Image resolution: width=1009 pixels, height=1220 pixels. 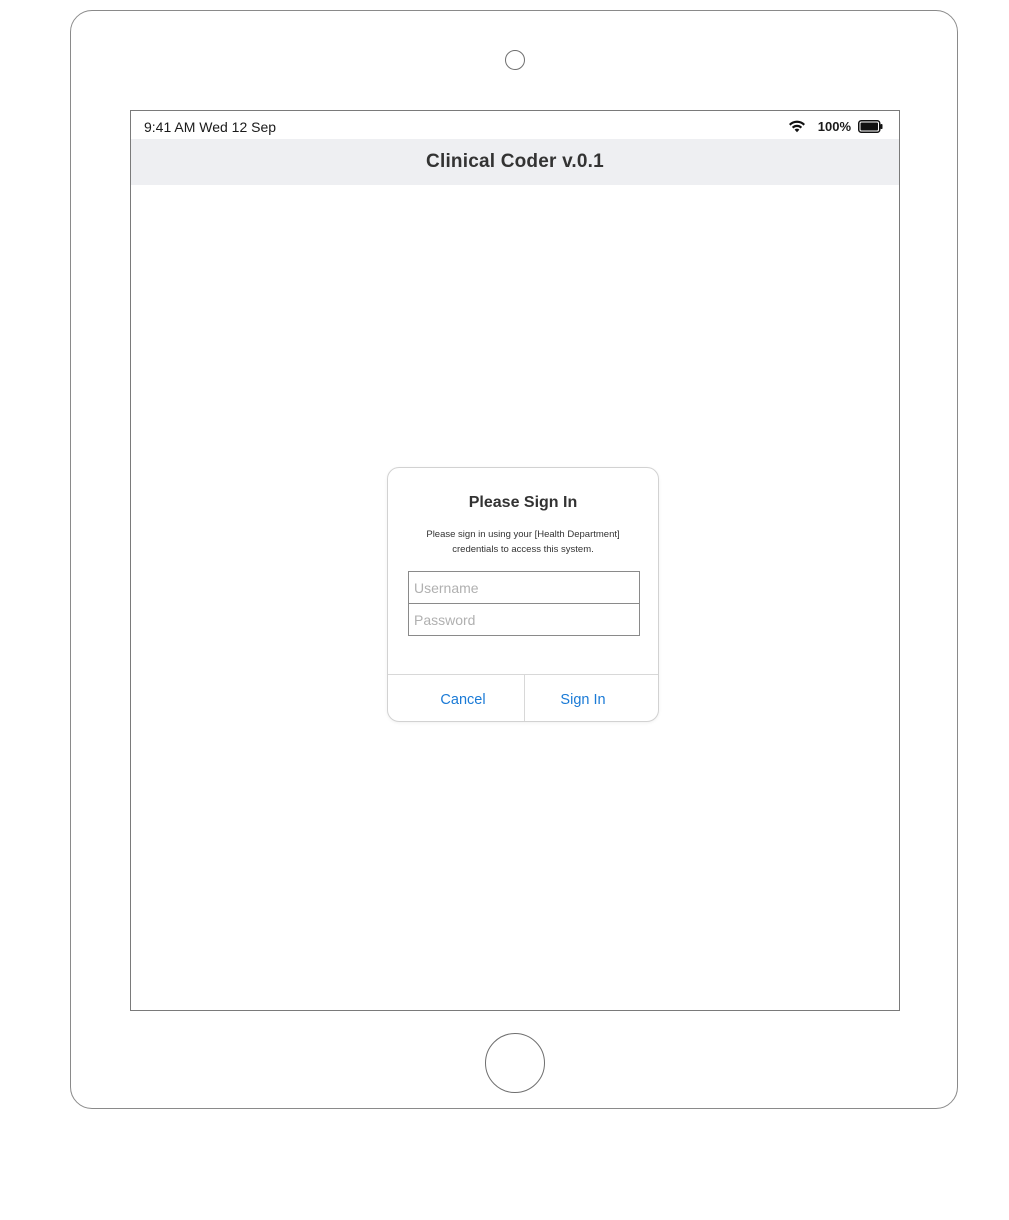 I want to click on status-indicators: 100%, so click(x=835, y=126).